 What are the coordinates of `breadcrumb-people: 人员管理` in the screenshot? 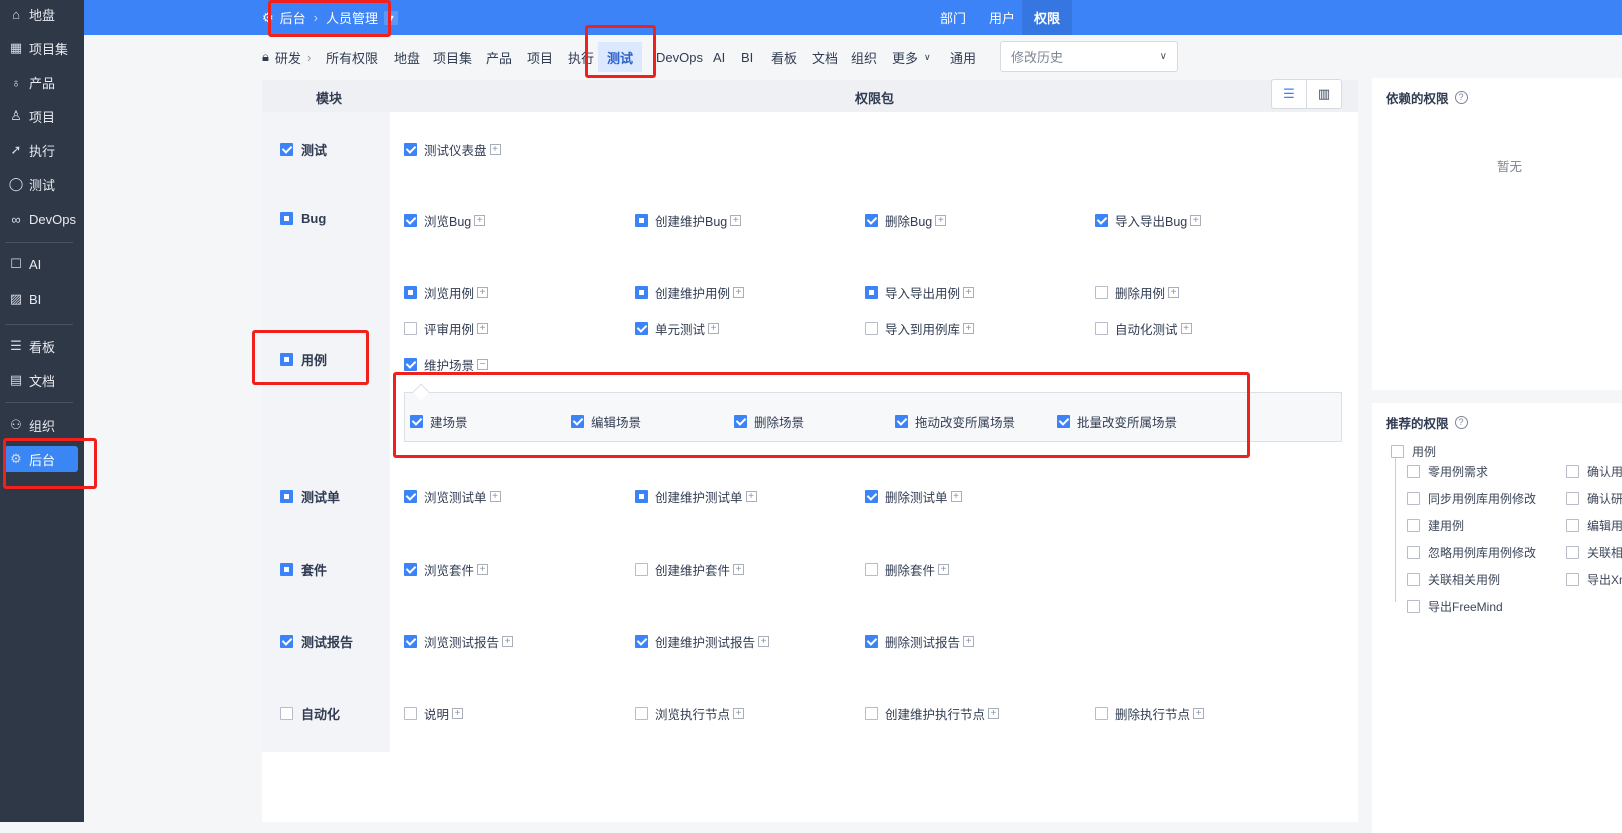 It's located at (352, 17).